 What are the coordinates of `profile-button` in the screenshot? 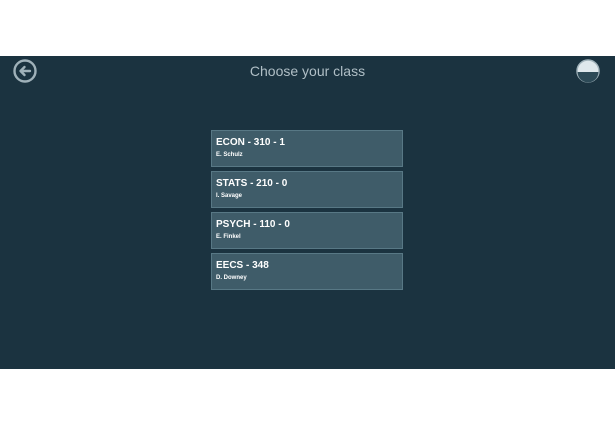 It's located at (588, 71).